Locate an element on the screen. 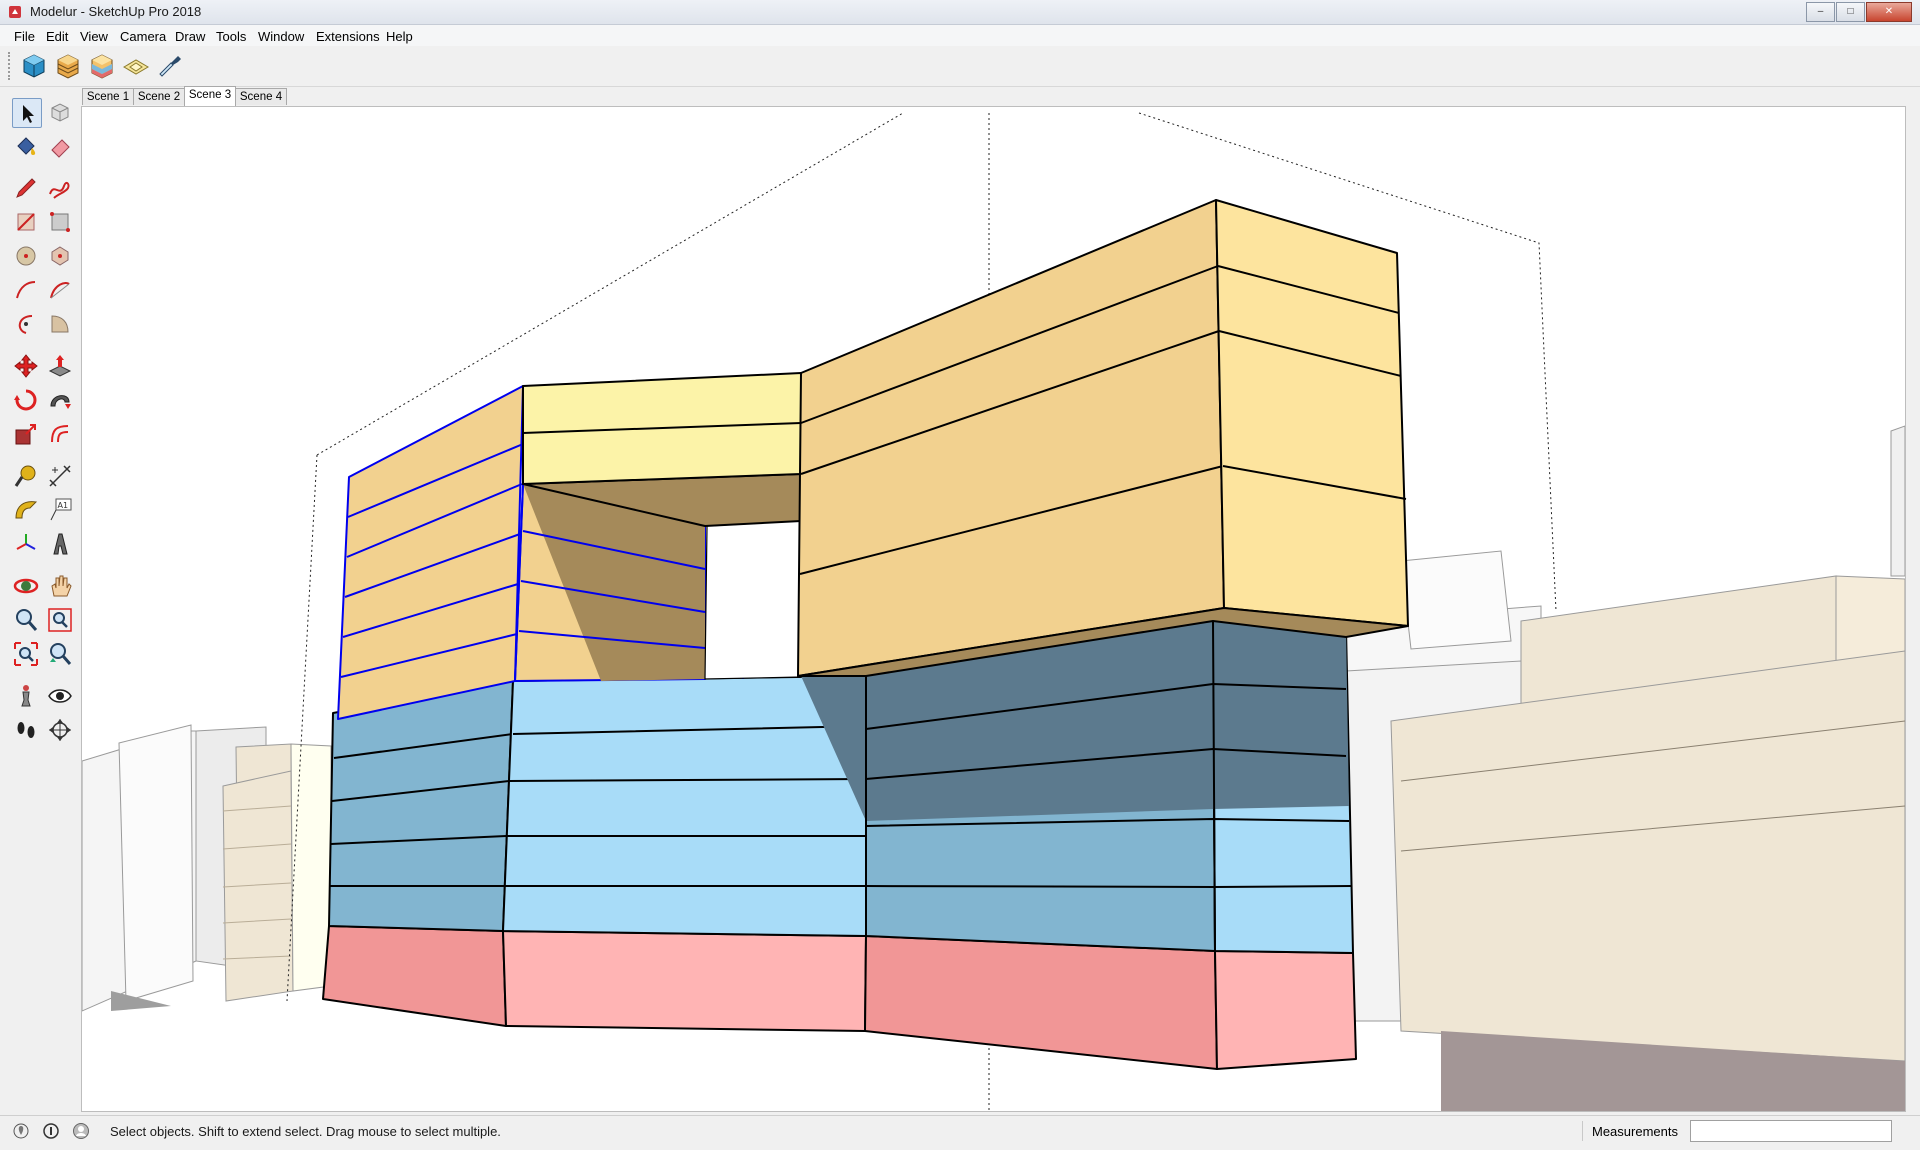 The image size is (1920, 1150). look-around-icon is located at coordinates (60, 696).